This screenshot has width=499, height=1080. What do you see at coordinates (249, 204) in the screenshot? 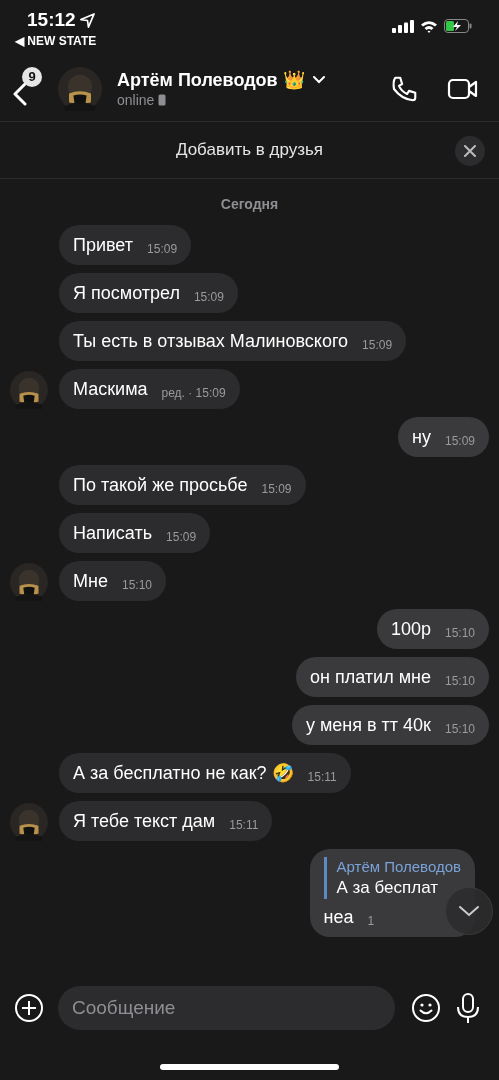
I see `date-separator: Сегодня` at bounding box center [249, 204].